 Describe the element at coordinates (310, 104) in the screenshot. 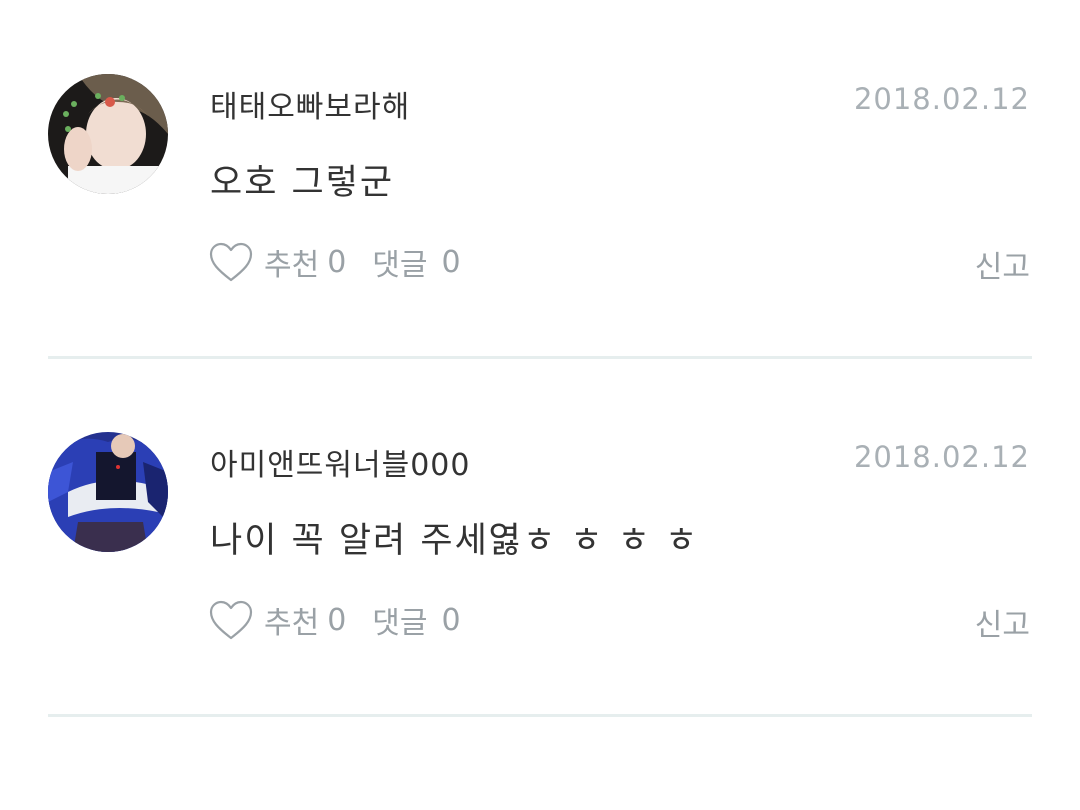

I see `username: 태태오빠보라해` at that location.